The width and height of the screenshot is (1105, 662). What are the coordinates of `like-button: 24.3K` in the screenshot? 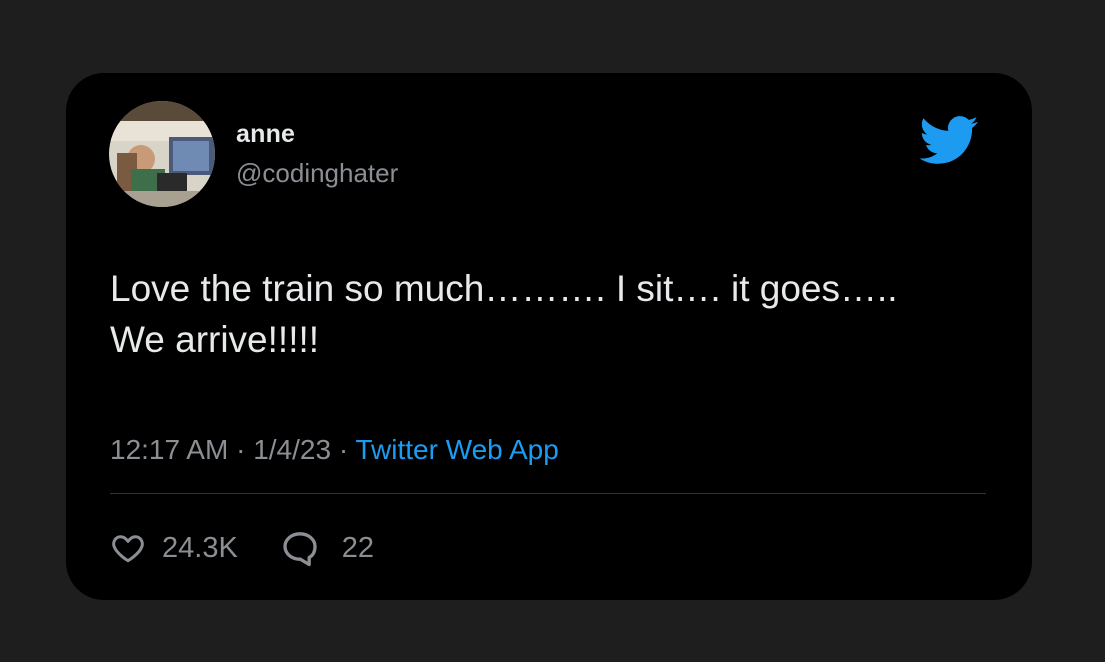 It's located at (174, 548).